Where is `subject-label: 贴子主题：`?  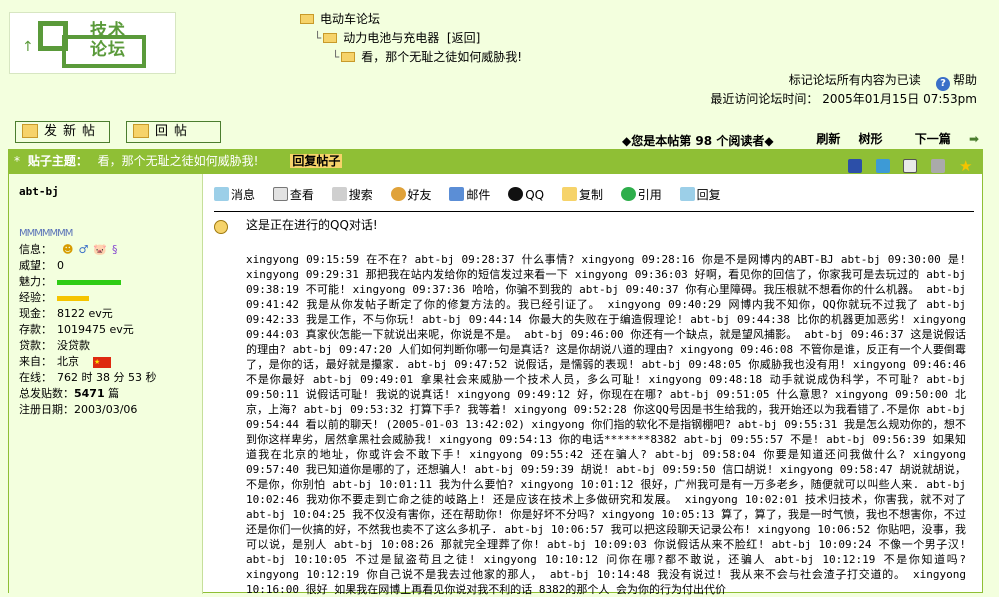
subject-label: 贴子主题： is located at coordinates (57, 161).